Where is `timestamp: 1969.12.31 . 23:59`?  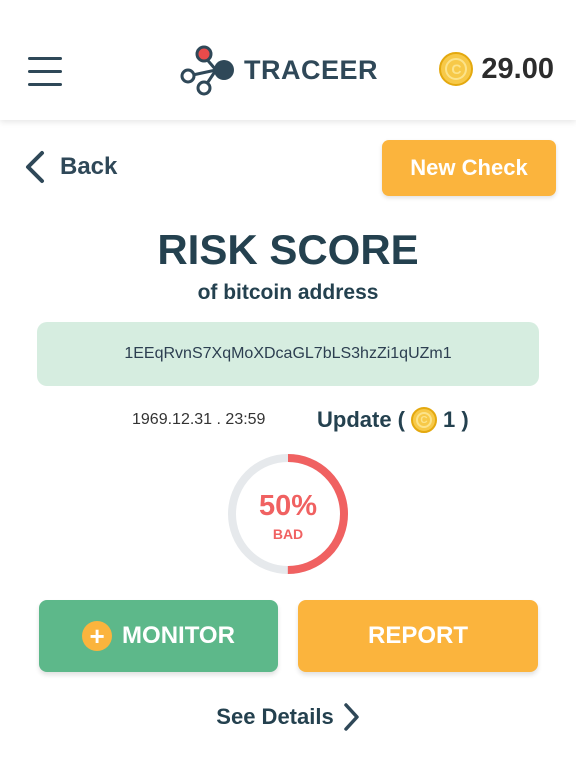
timestamp: 1969.12.31 . 23:59 is located at coordinates (199, 419).